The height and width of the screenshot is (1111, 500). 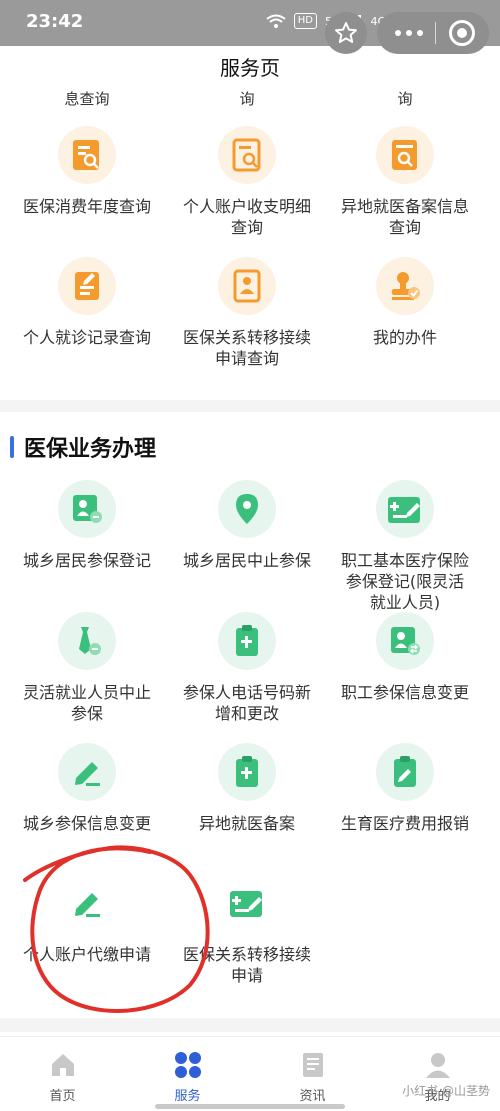 What do you see at coordinates (405, 182) in the screenshot?
I see `service-item: 异地就医备案信息查询` at bounding box center [405, 182].